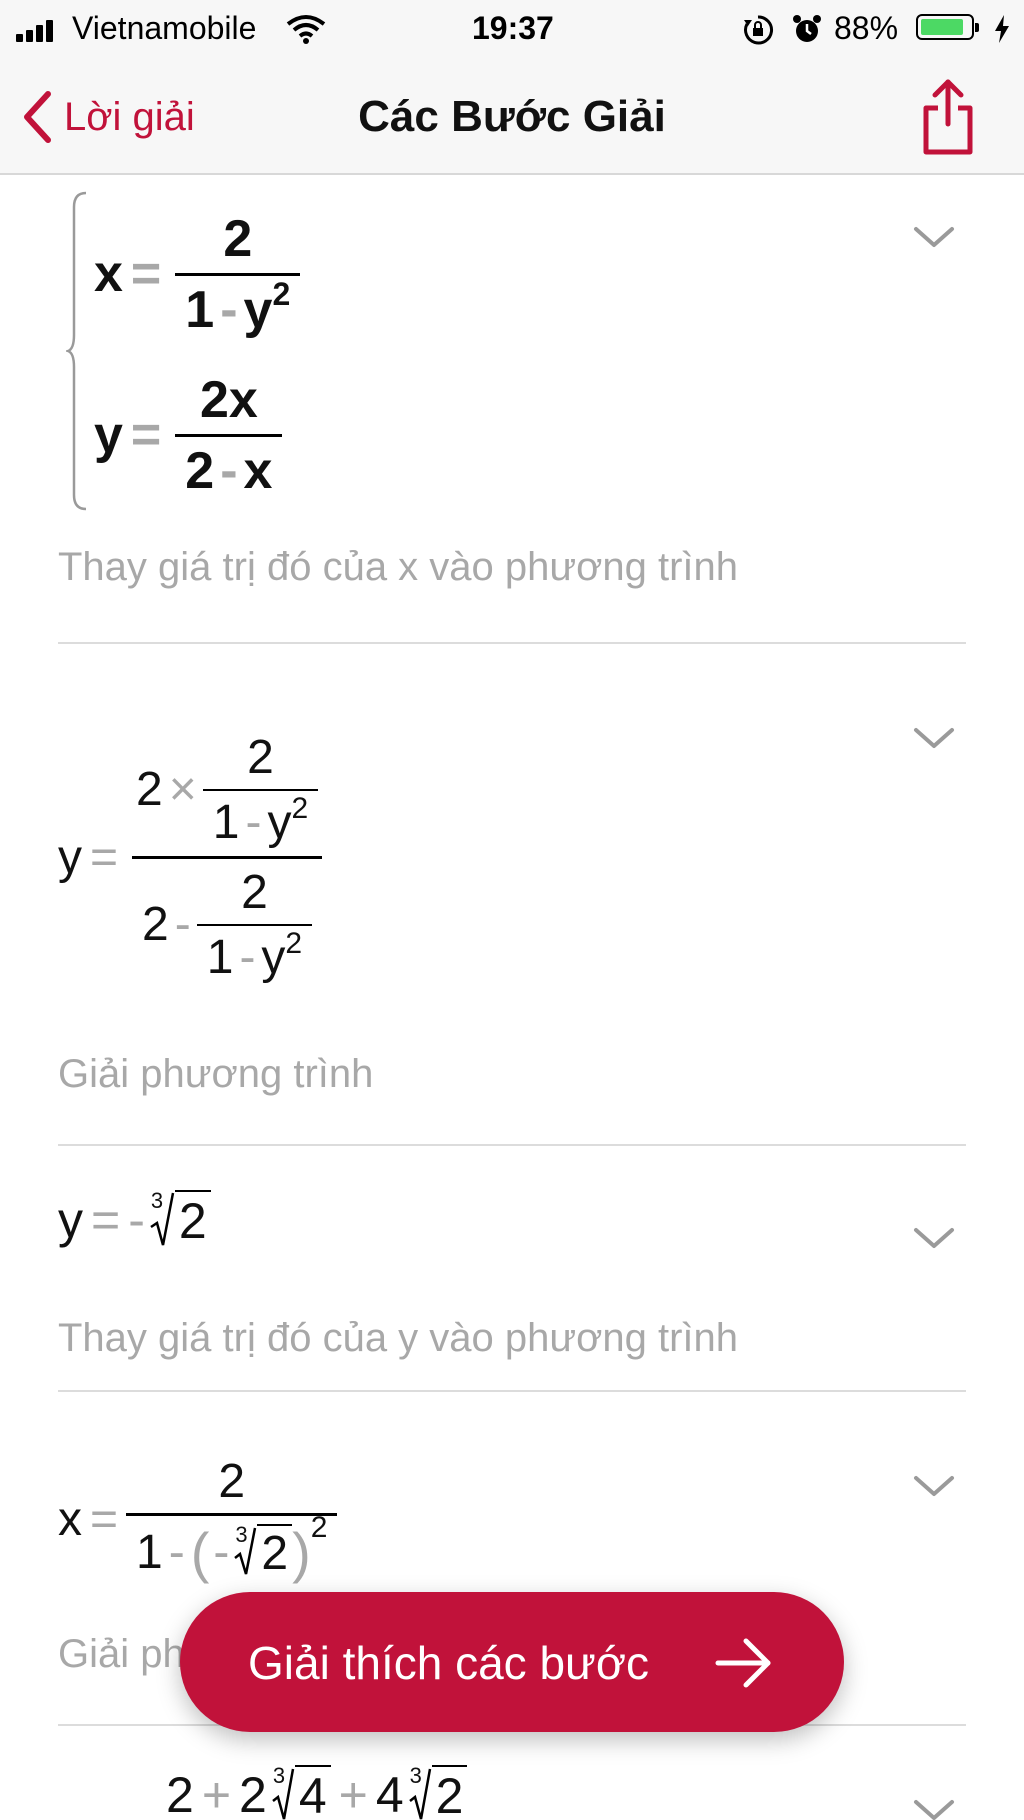 The width and height of the screenshot is (1024, 1820). I want to click on page-title: Các Bước Giải, so click(512, 116).